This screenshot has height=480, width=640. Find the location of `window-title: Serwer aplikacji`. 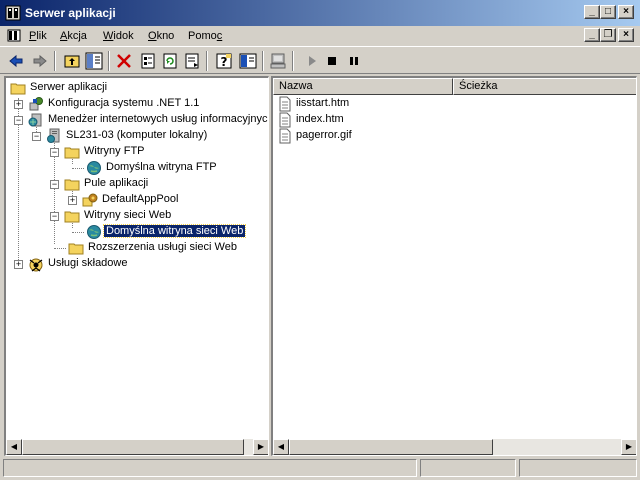

window-title: Serwer aplikacji is located at coordinates (70, 13).